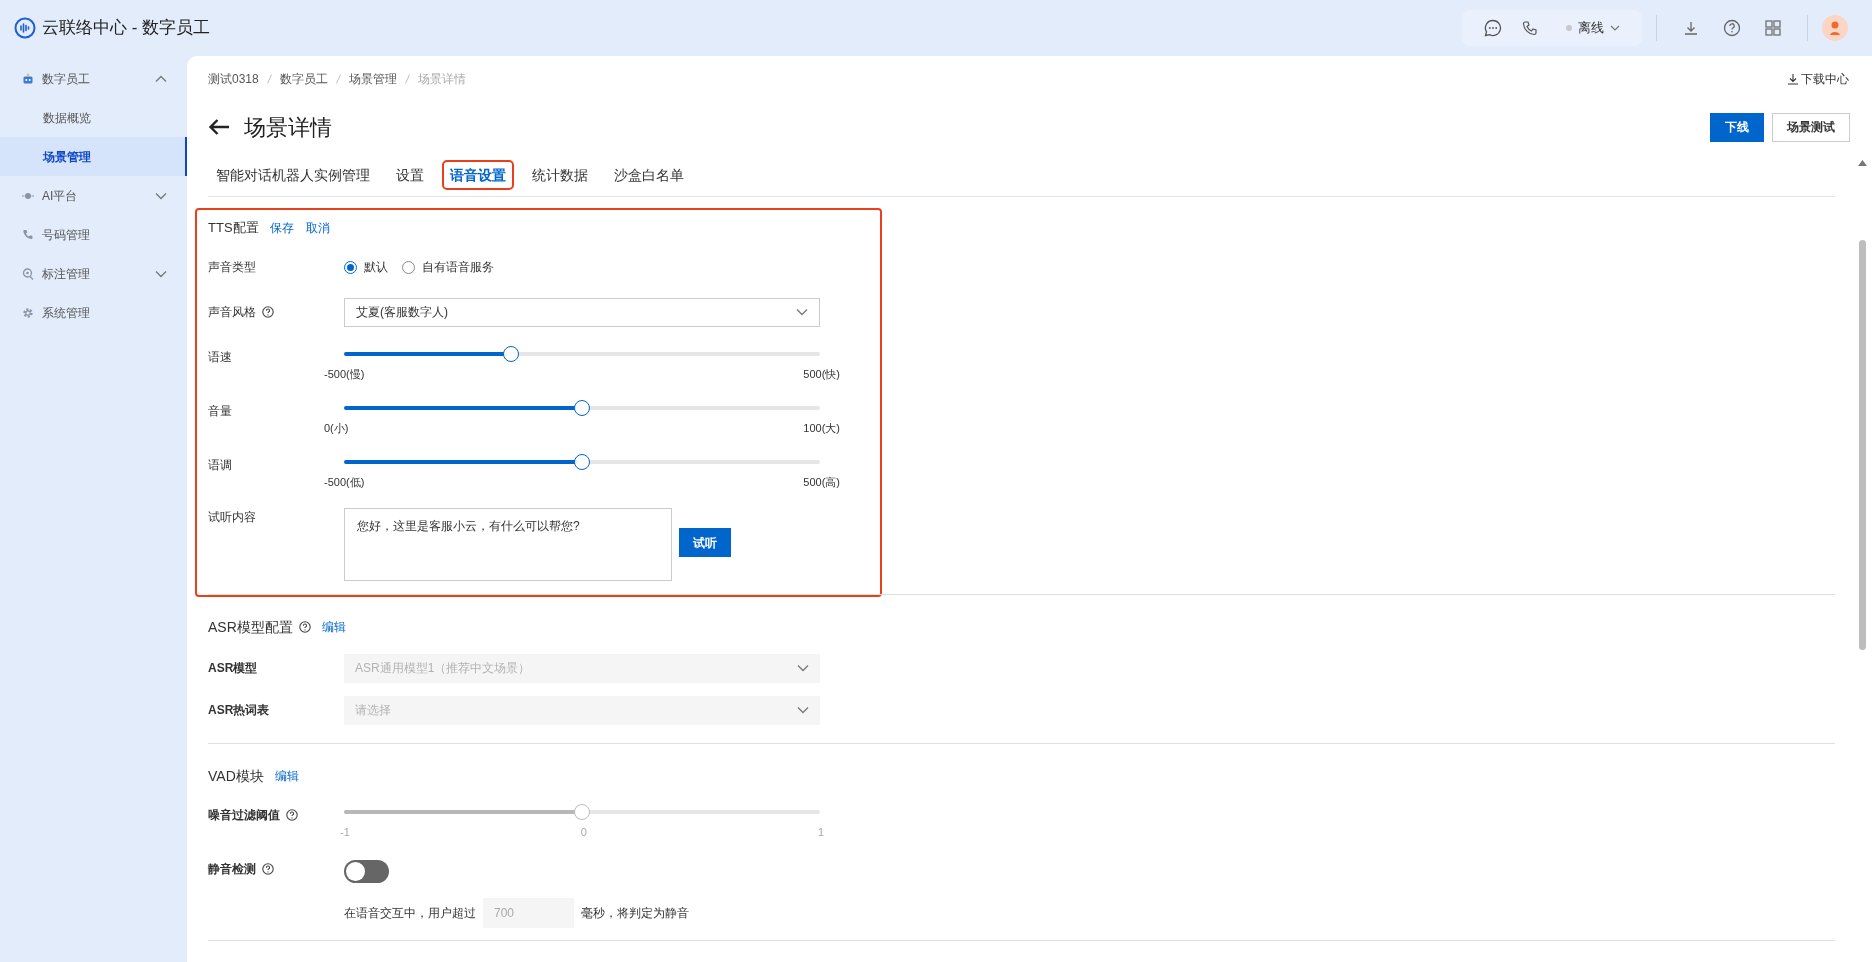  I want to click on slider-tick-label: 500(快), so click(821, 374).